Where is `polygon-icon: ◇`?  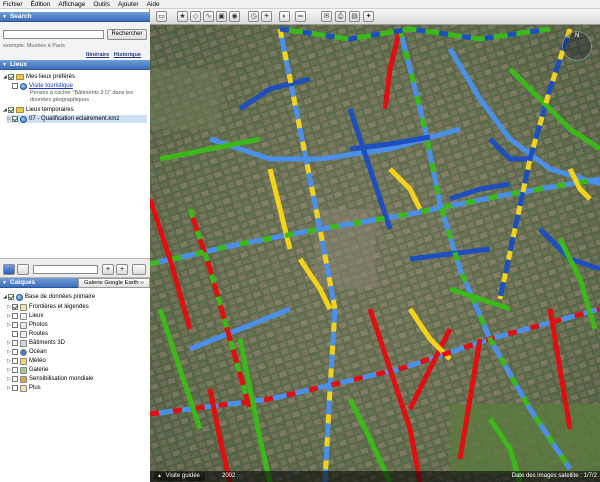 polygon-icon: ◇ is located at coordinates (195, 16).